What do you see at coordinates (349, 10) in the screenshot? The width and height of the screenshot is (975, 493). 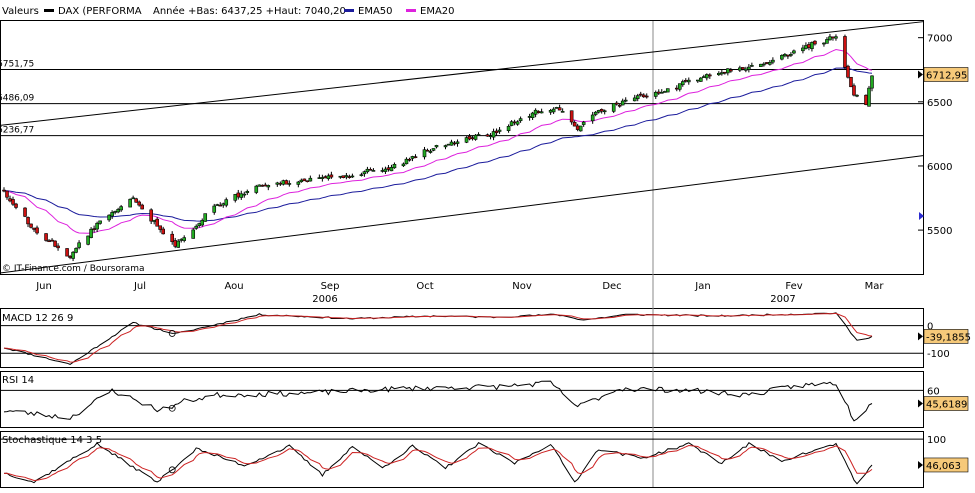 I see `ema50-legend-swatch` at bounding box center [349, 10].